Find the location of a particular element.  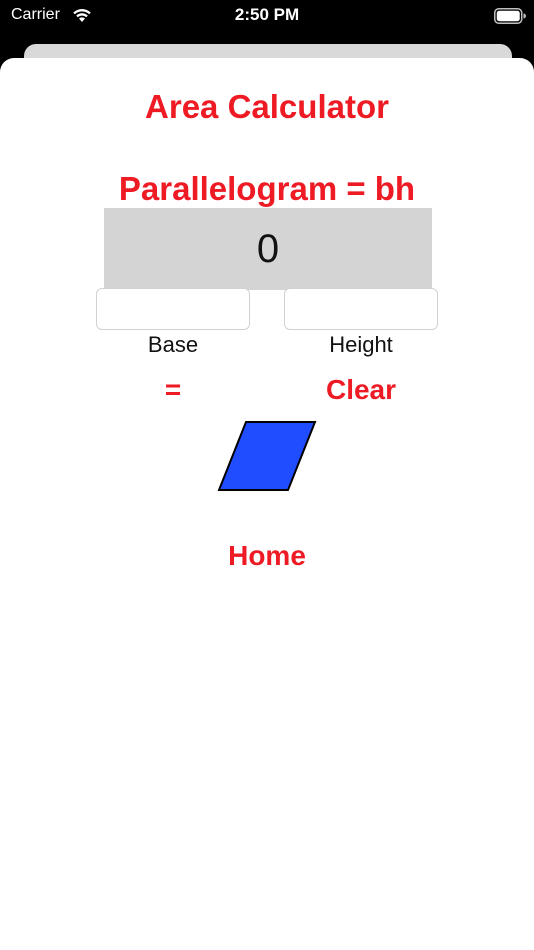

parallelogram-icon is located at coordinates (267, 456).